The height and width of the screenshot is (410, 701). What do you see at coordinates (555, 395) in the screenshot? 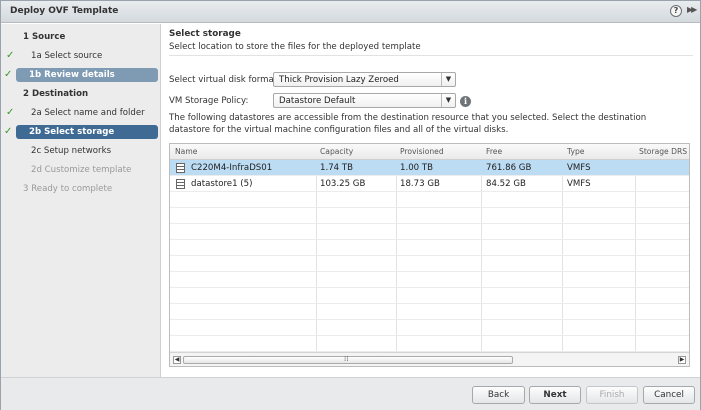
I see `next-button: Next` at bounding box center [555, 395].